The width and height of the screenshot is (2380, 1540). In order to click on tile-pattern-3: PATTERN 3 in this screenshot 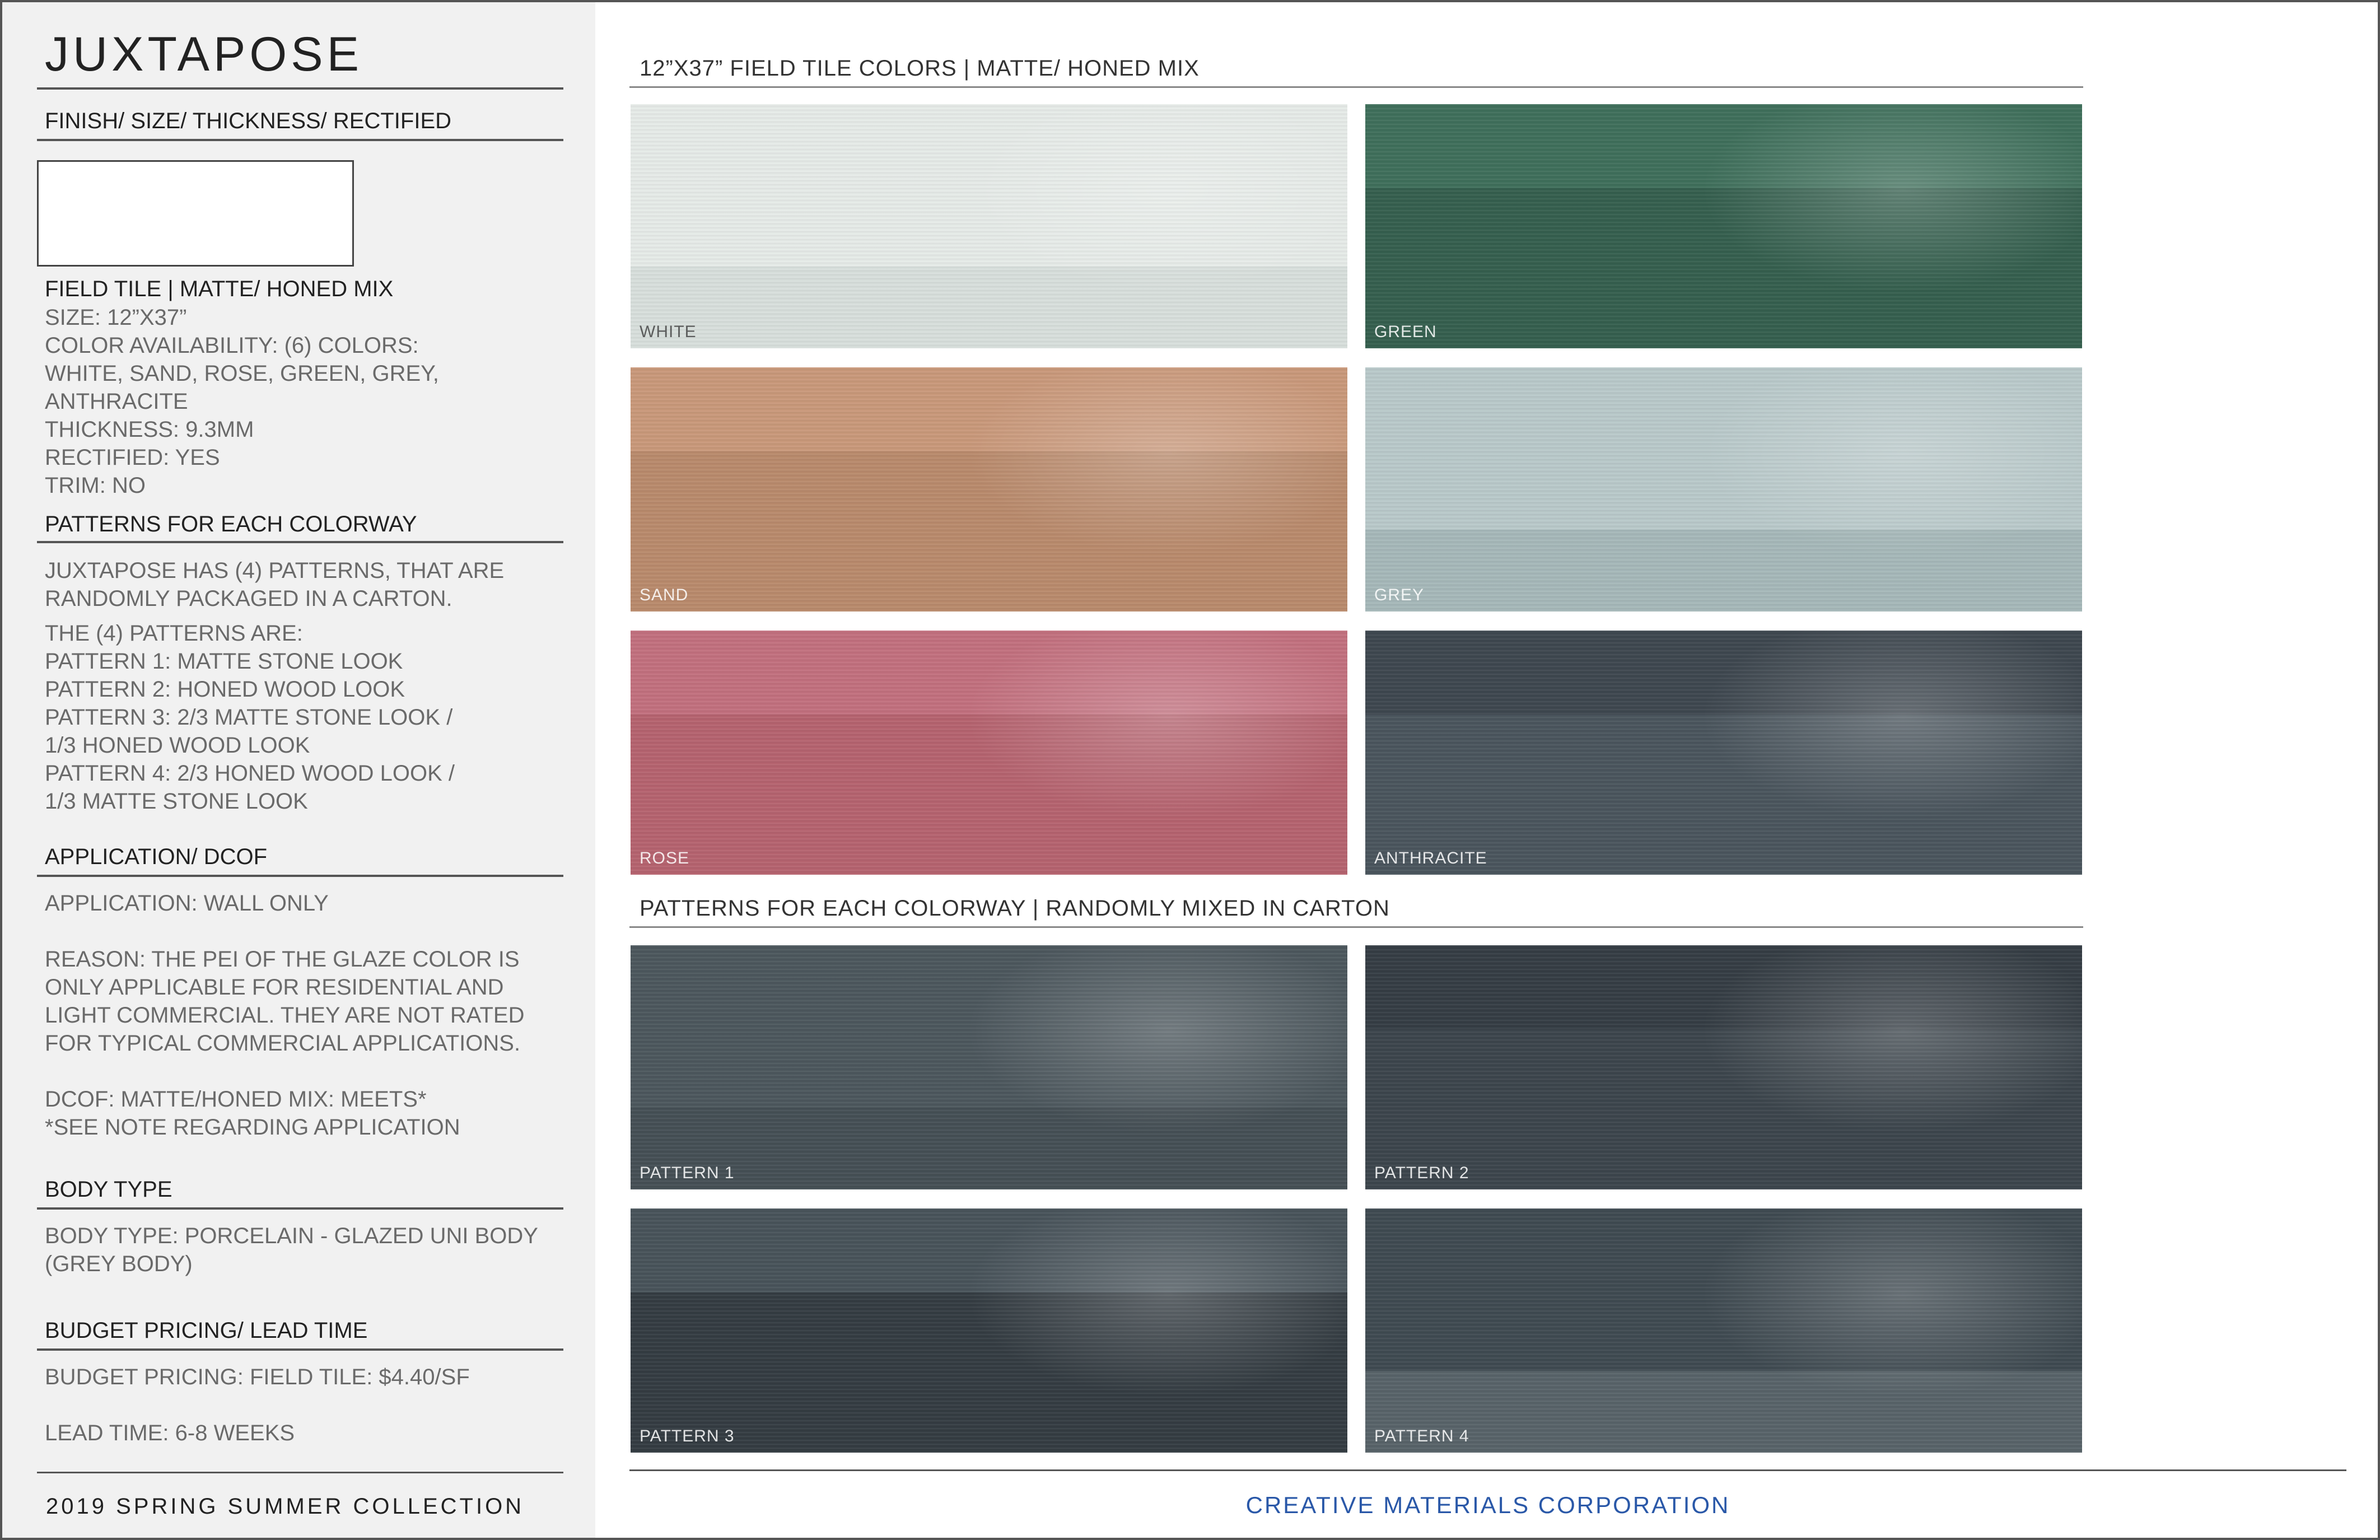, I will do `click(989, 1331)`.